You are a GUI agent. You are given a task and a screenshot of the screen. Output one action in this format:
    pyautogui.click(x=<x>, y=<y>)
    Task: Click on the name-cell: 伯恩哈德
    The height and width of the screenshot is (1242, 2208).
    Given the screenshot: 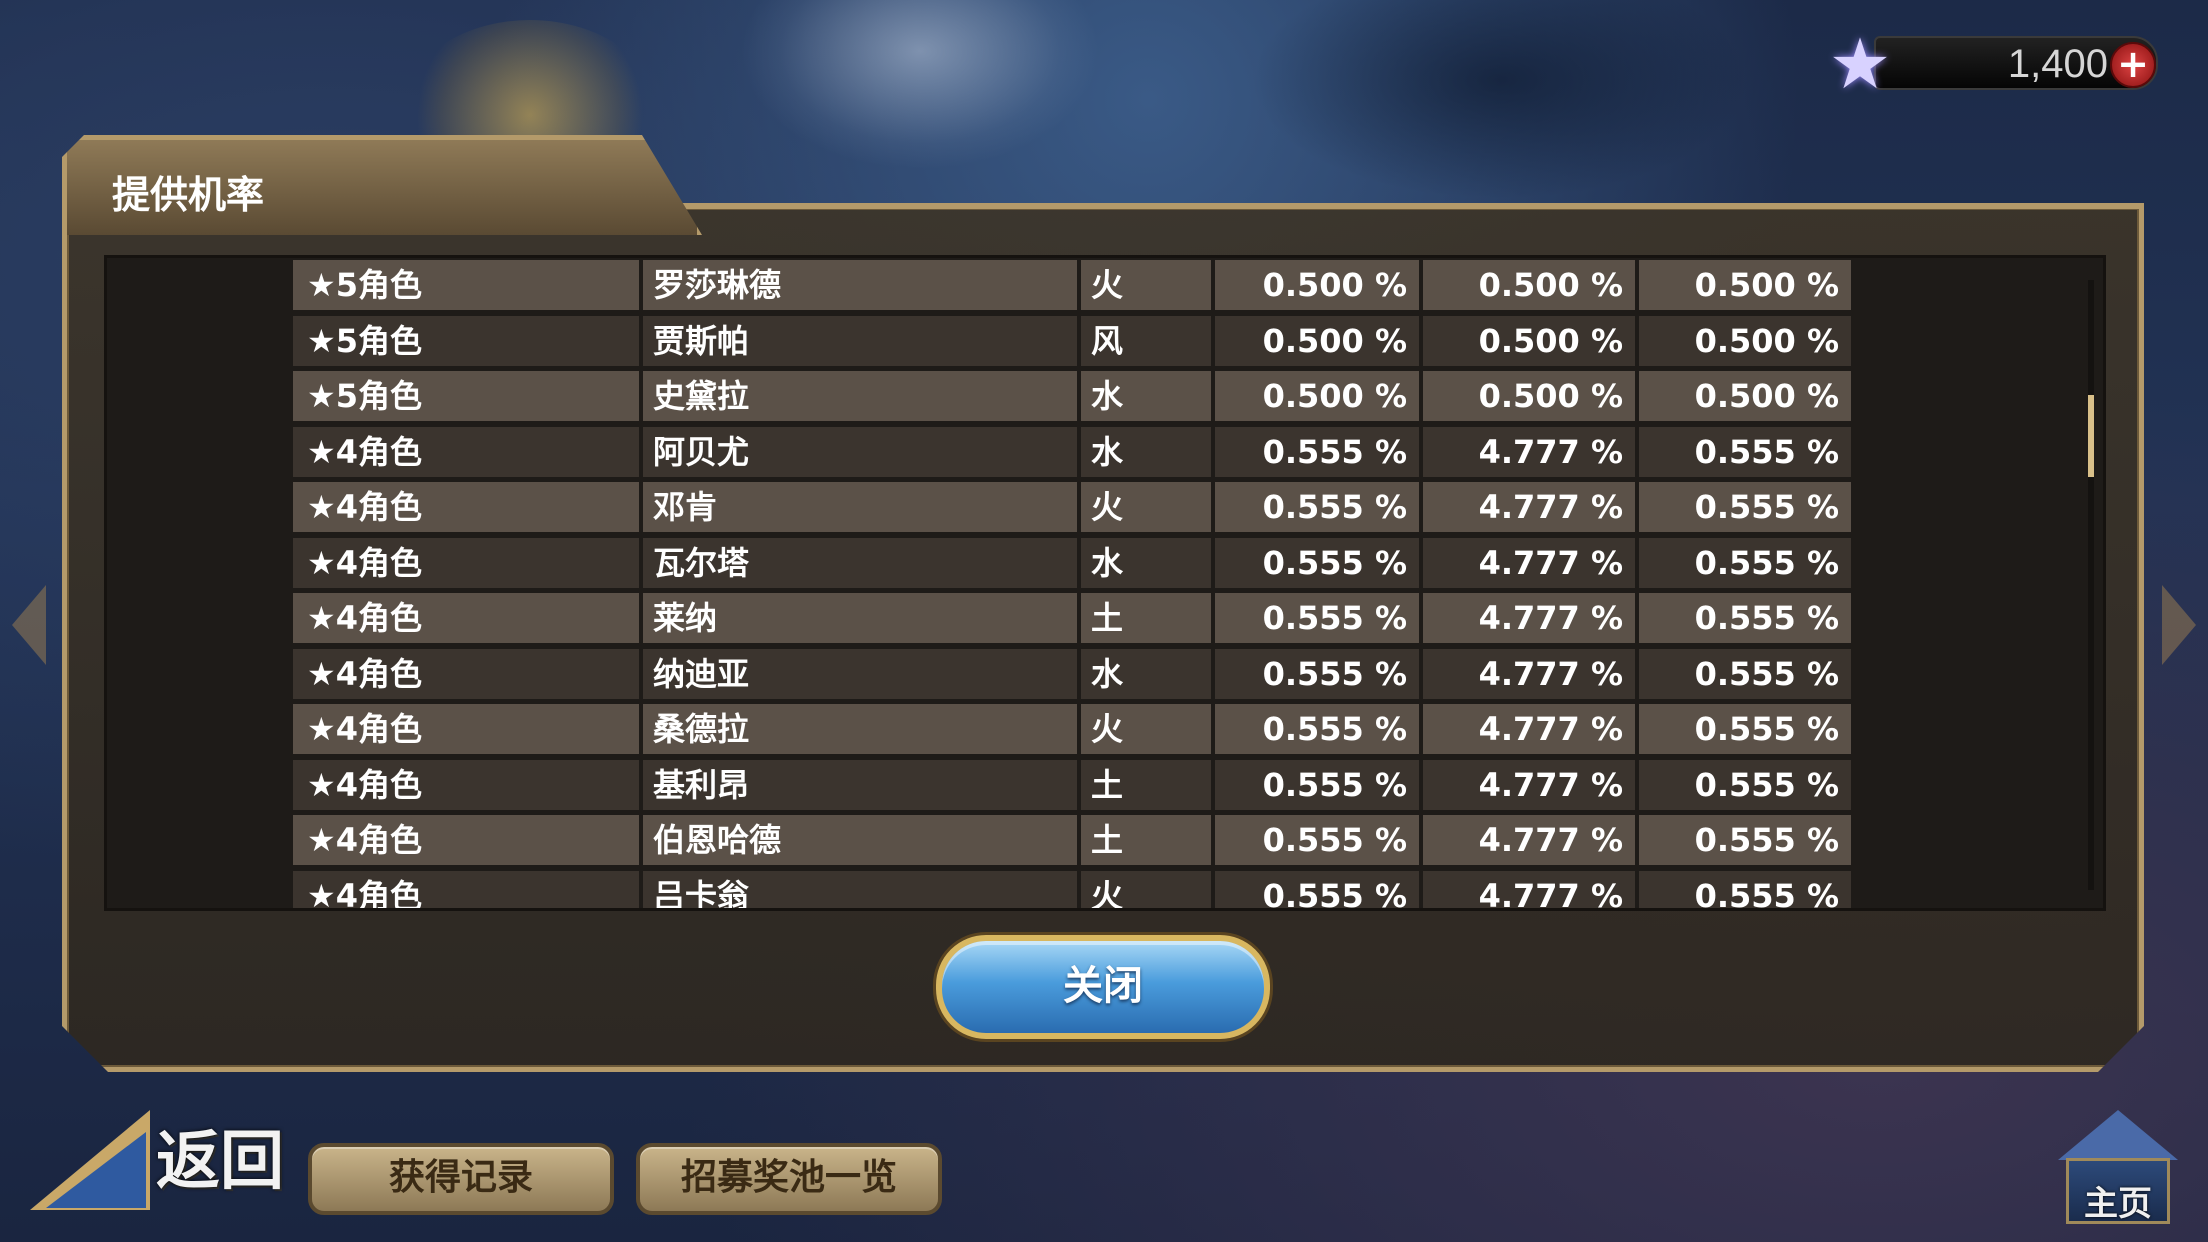 What is the action you would take?
    pyautogui.click(x=860, y=840)
    